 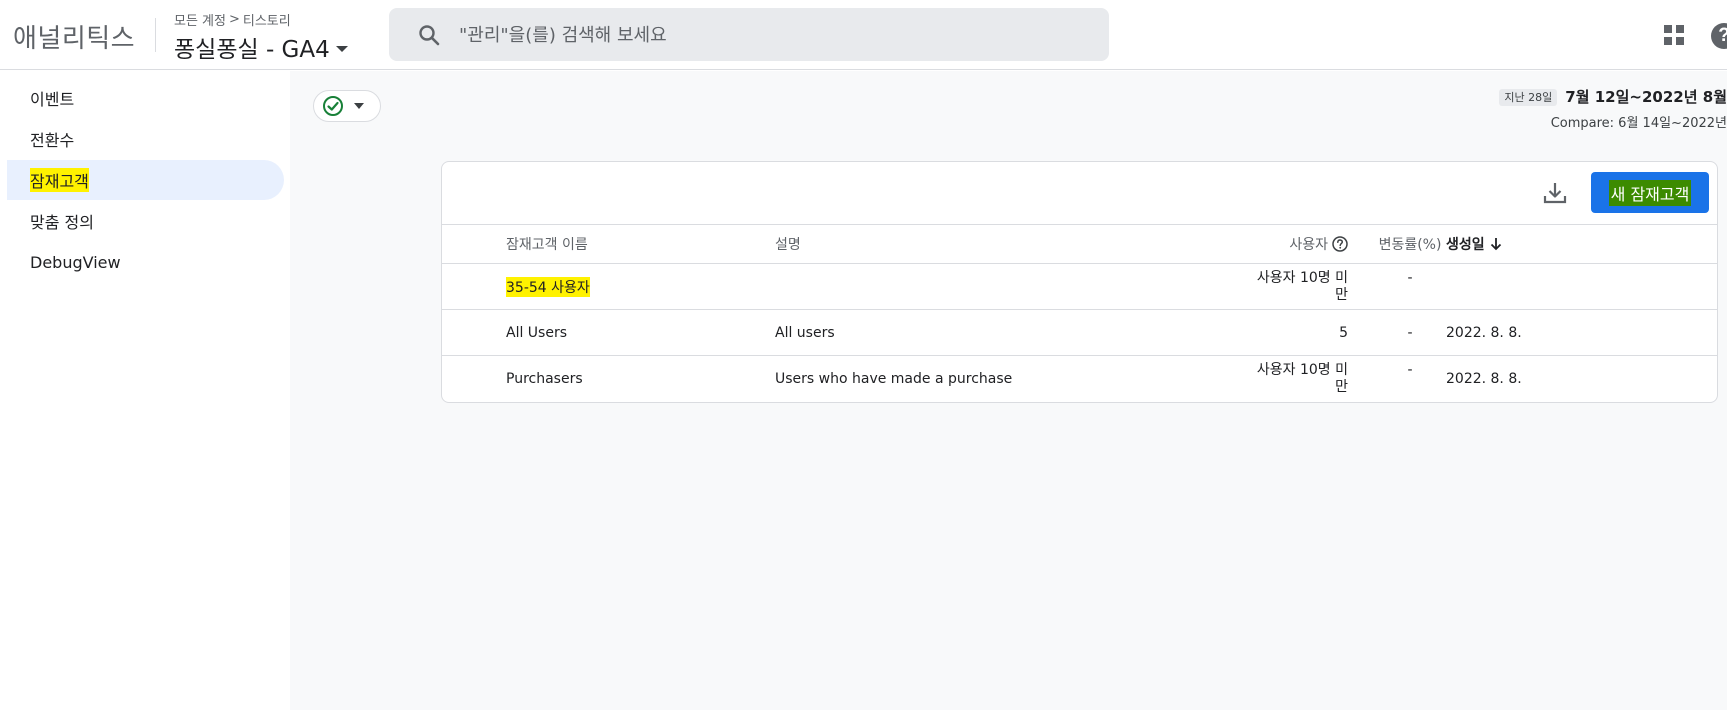 I want to click on property-name: 퐁실퐁실 - GA4, so click(x=252, y=50).